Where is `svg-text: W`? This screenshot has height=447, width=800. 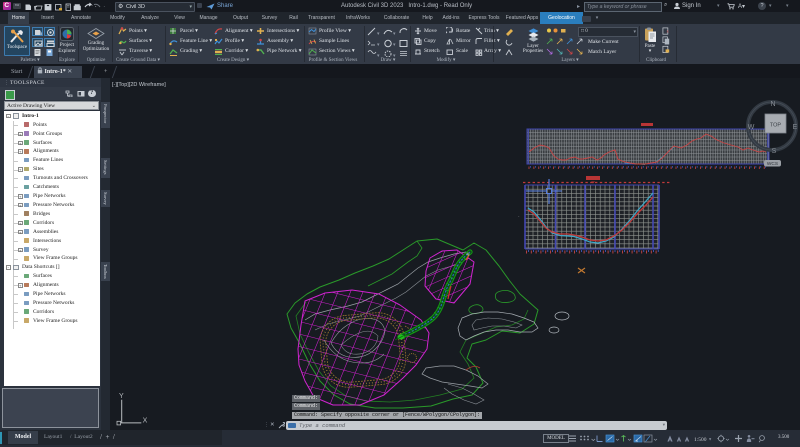 svg-text: W is located at coordinates (751, 127).